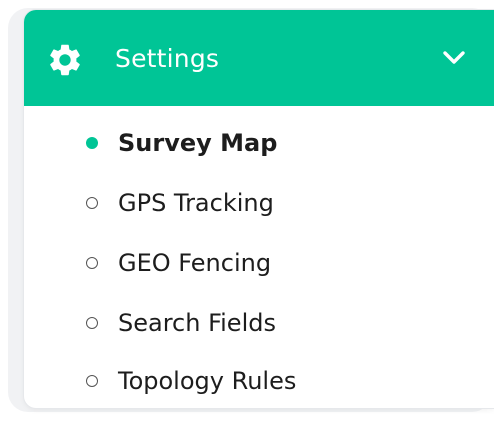  Describe the element at coordinates (207, 381) in the screenshot. I see `menu-item-label: Topology Rules` at that location.